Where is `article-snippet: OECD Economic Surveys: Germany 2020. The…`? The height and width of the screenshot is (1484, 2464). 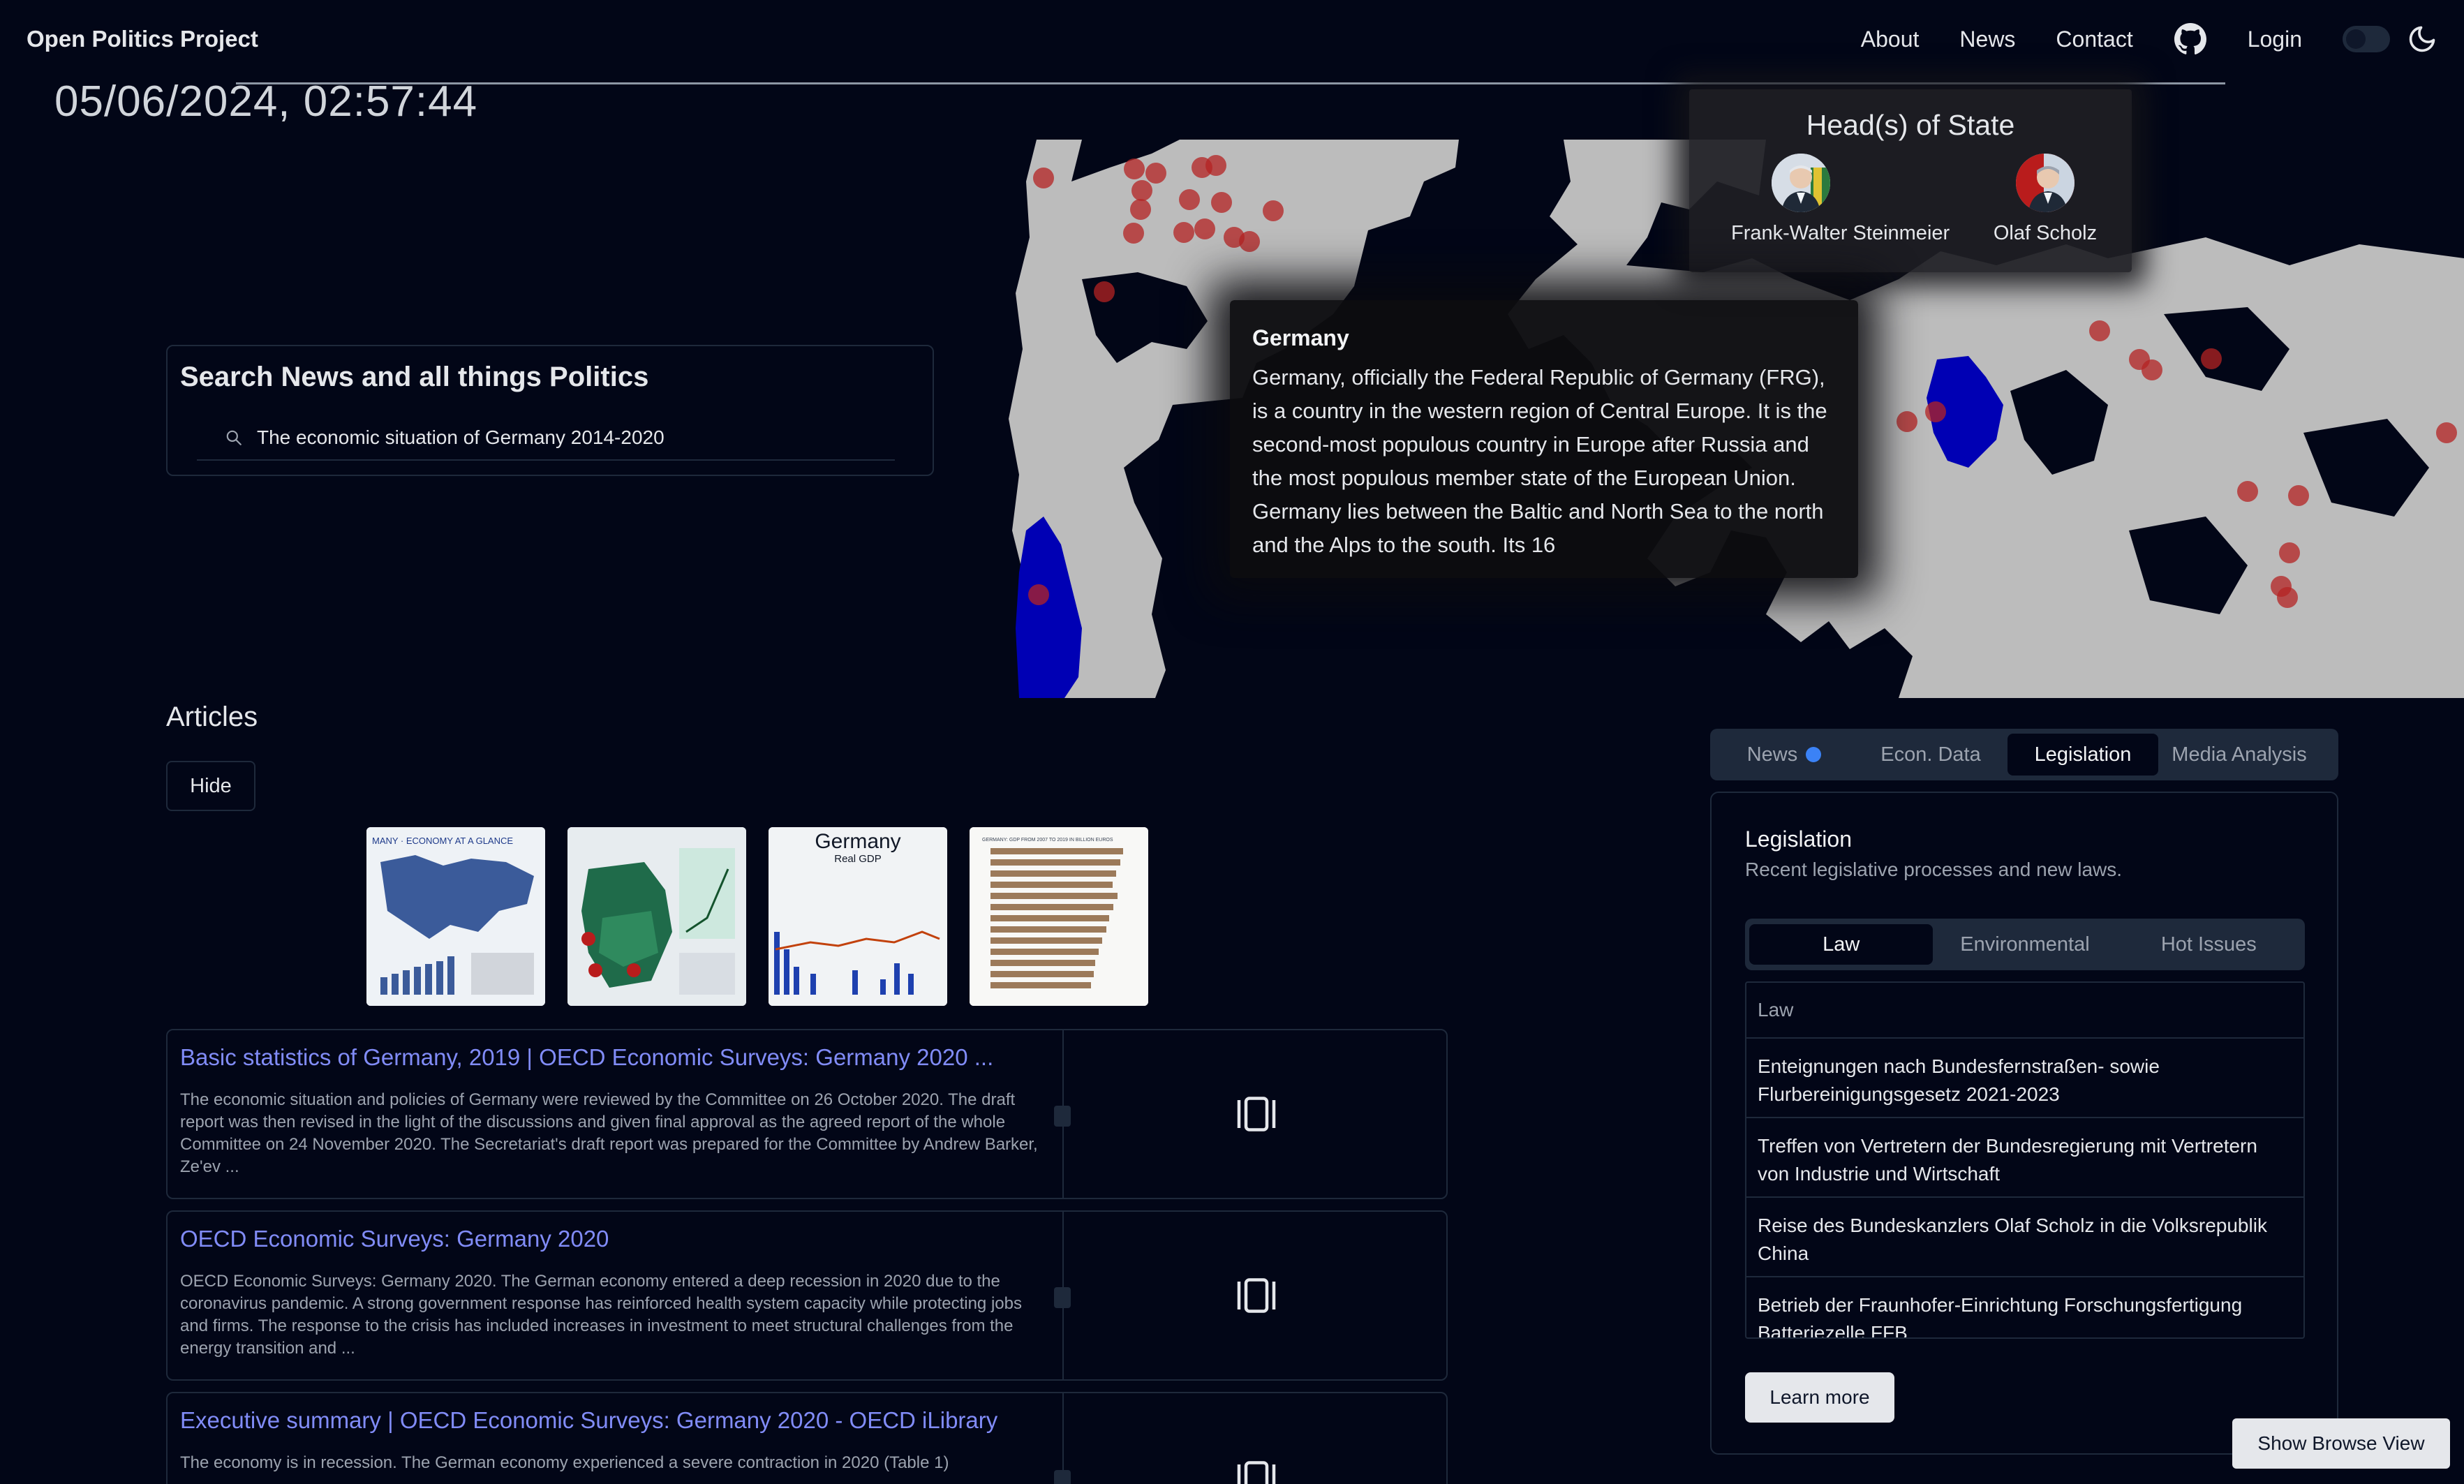
article-snippet: OECD Economic Surveys: Germany 2020. The… is located at coordinates (601, 1315).